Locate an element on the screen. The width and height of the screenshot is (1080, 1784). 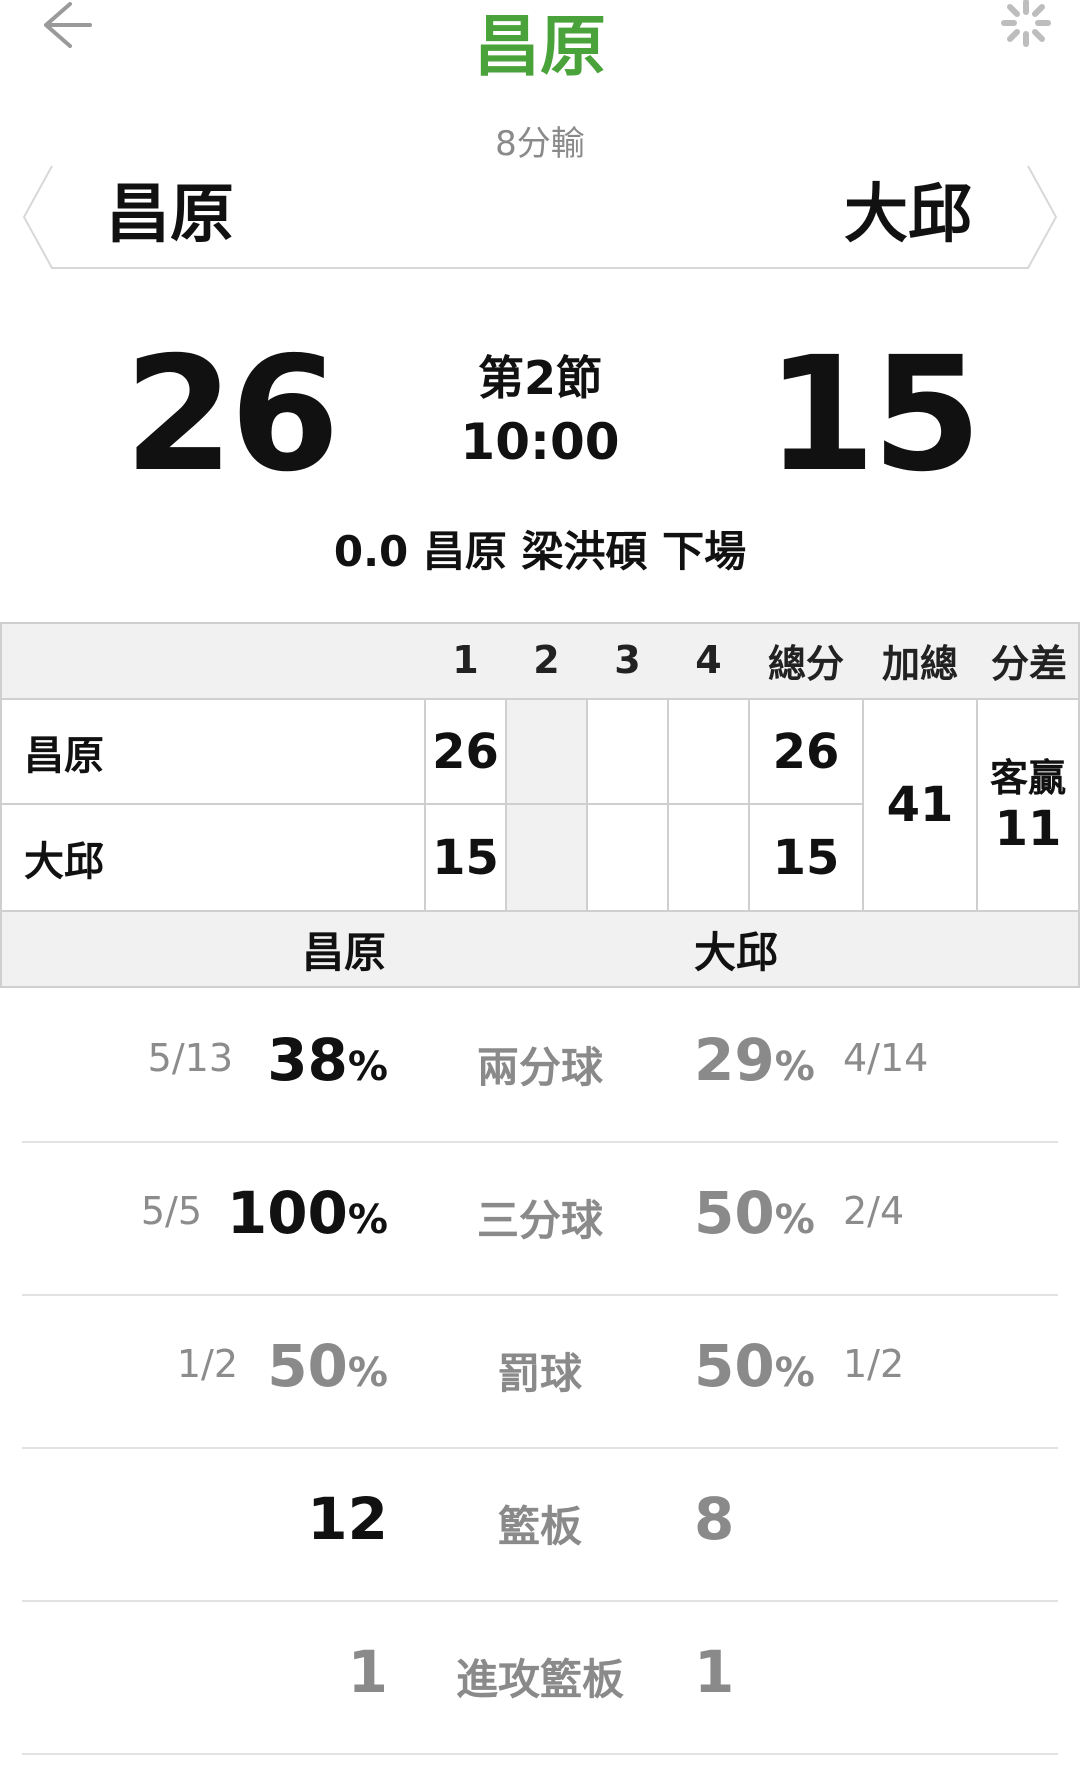
play-event-text: 0.0 昌原 梁洪碩 下場 is located at coordinates (540, 551).